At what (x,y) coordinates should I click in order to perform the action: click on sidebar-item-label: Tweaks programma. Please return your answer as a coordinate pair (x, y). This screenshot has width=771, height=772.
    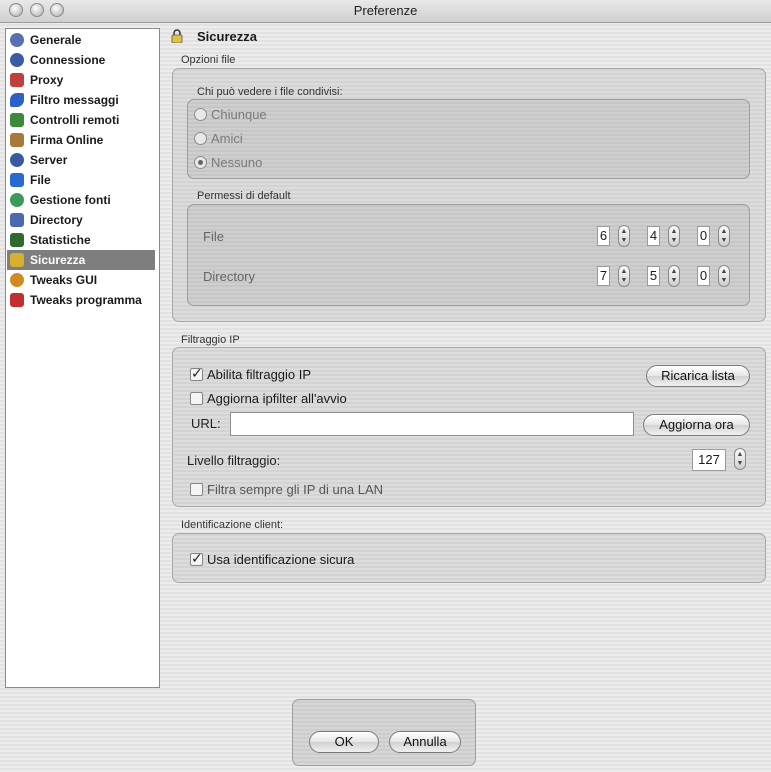
    Looking at the image, I should click on (86, 300).